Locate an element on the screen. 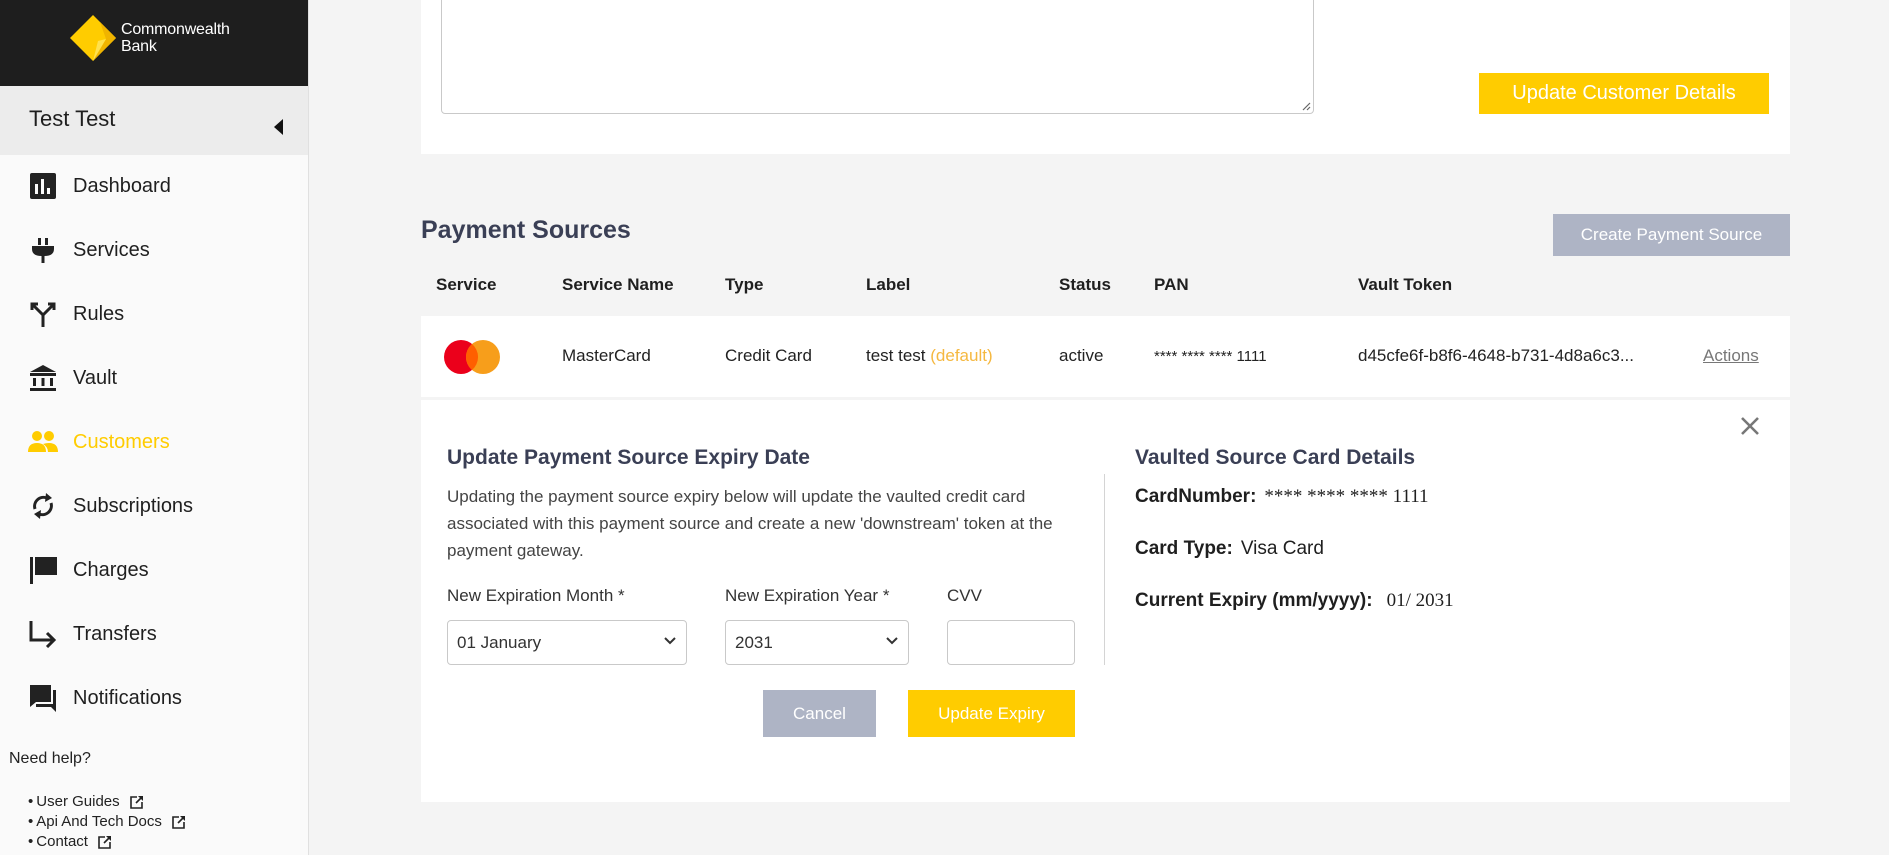 The height and width of the screenshot is (855, 1889). sidebar-item-label: Customers is located at coordinates (121, 441).